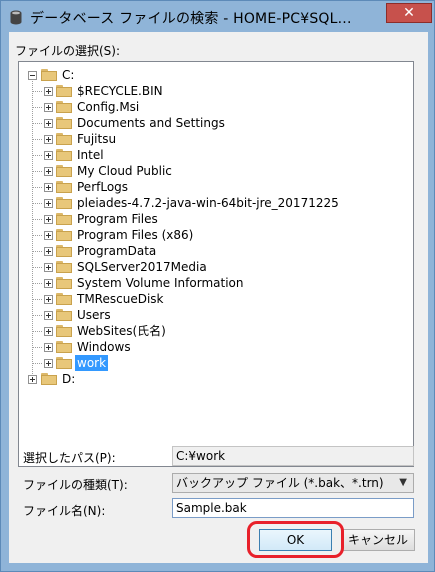 The height and width of the screenshot is (572, 435). Describe the element at coordinates (214, 299) in the screenshot. I see `tree-node-folder: TMRescueDisk` at that location.